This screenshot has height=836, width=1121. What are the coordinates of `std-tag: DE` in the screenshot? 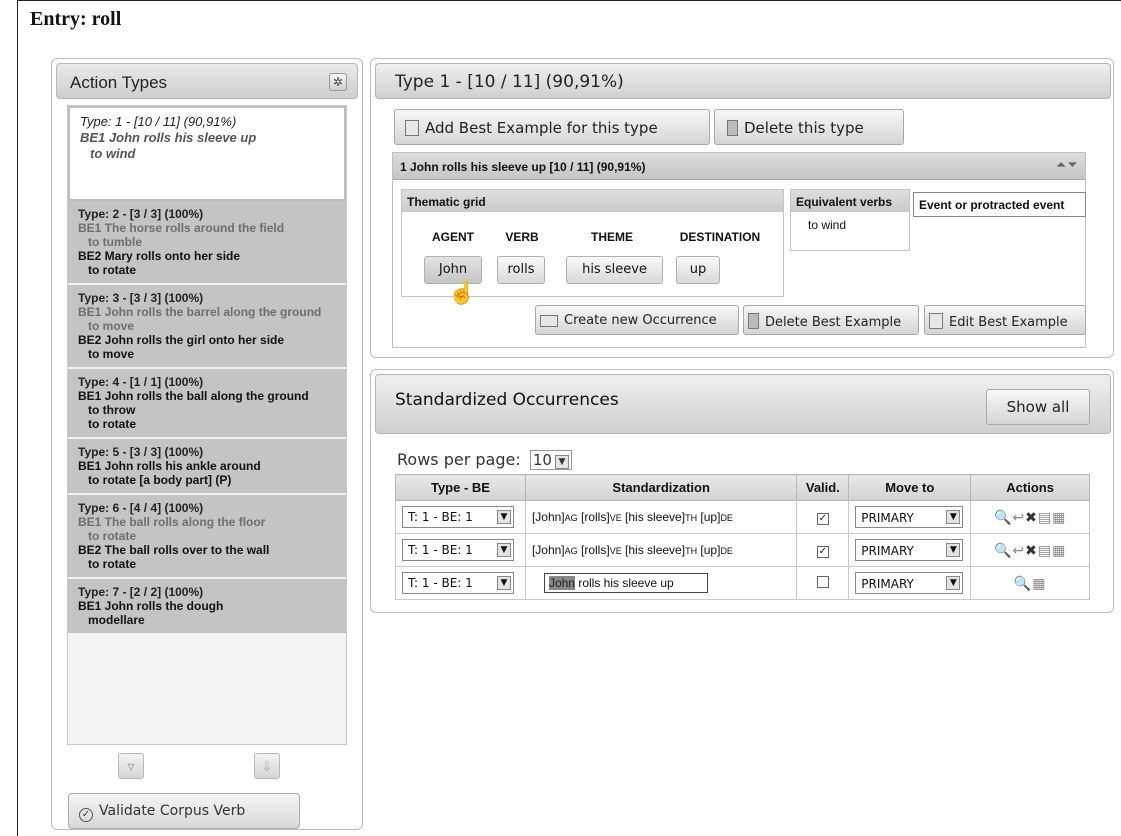 It's located at (726, 551).